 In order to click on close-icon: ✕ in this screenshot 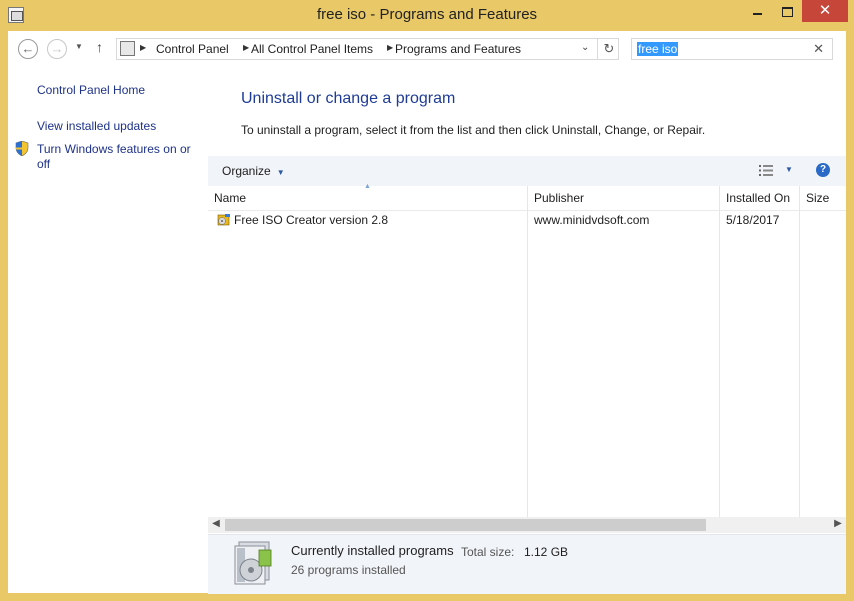, I will do `click(825, 10)`.